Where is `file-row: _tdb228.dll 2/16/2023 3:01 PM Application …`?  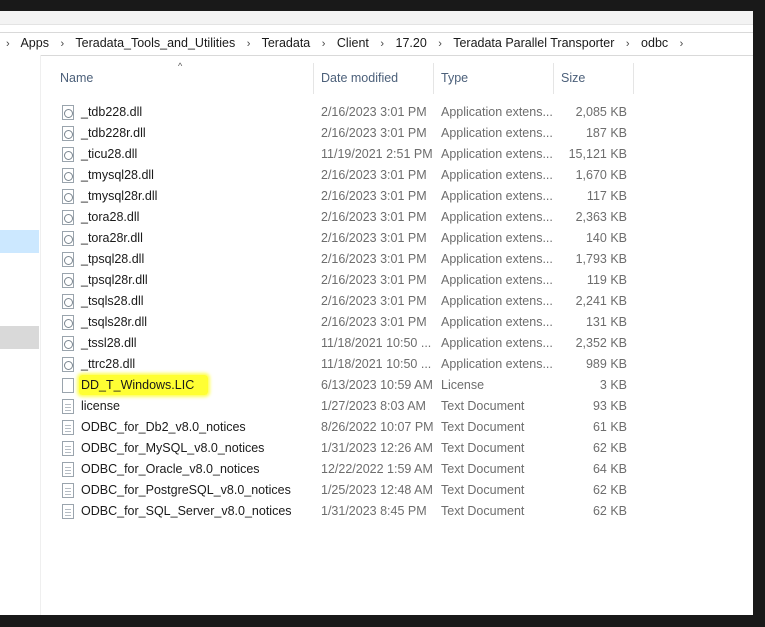 file-row: _tdb228.dll 2/16/2023 3:01 PM Application … is located at coordinates (341, 113).